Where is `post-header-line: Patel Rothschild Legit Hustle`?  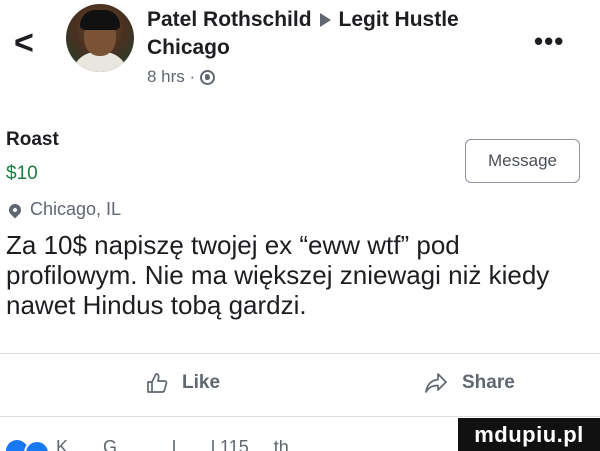
post-header-line: Patel Rothschild Legit Hustle is located at coordinates (303, 20).